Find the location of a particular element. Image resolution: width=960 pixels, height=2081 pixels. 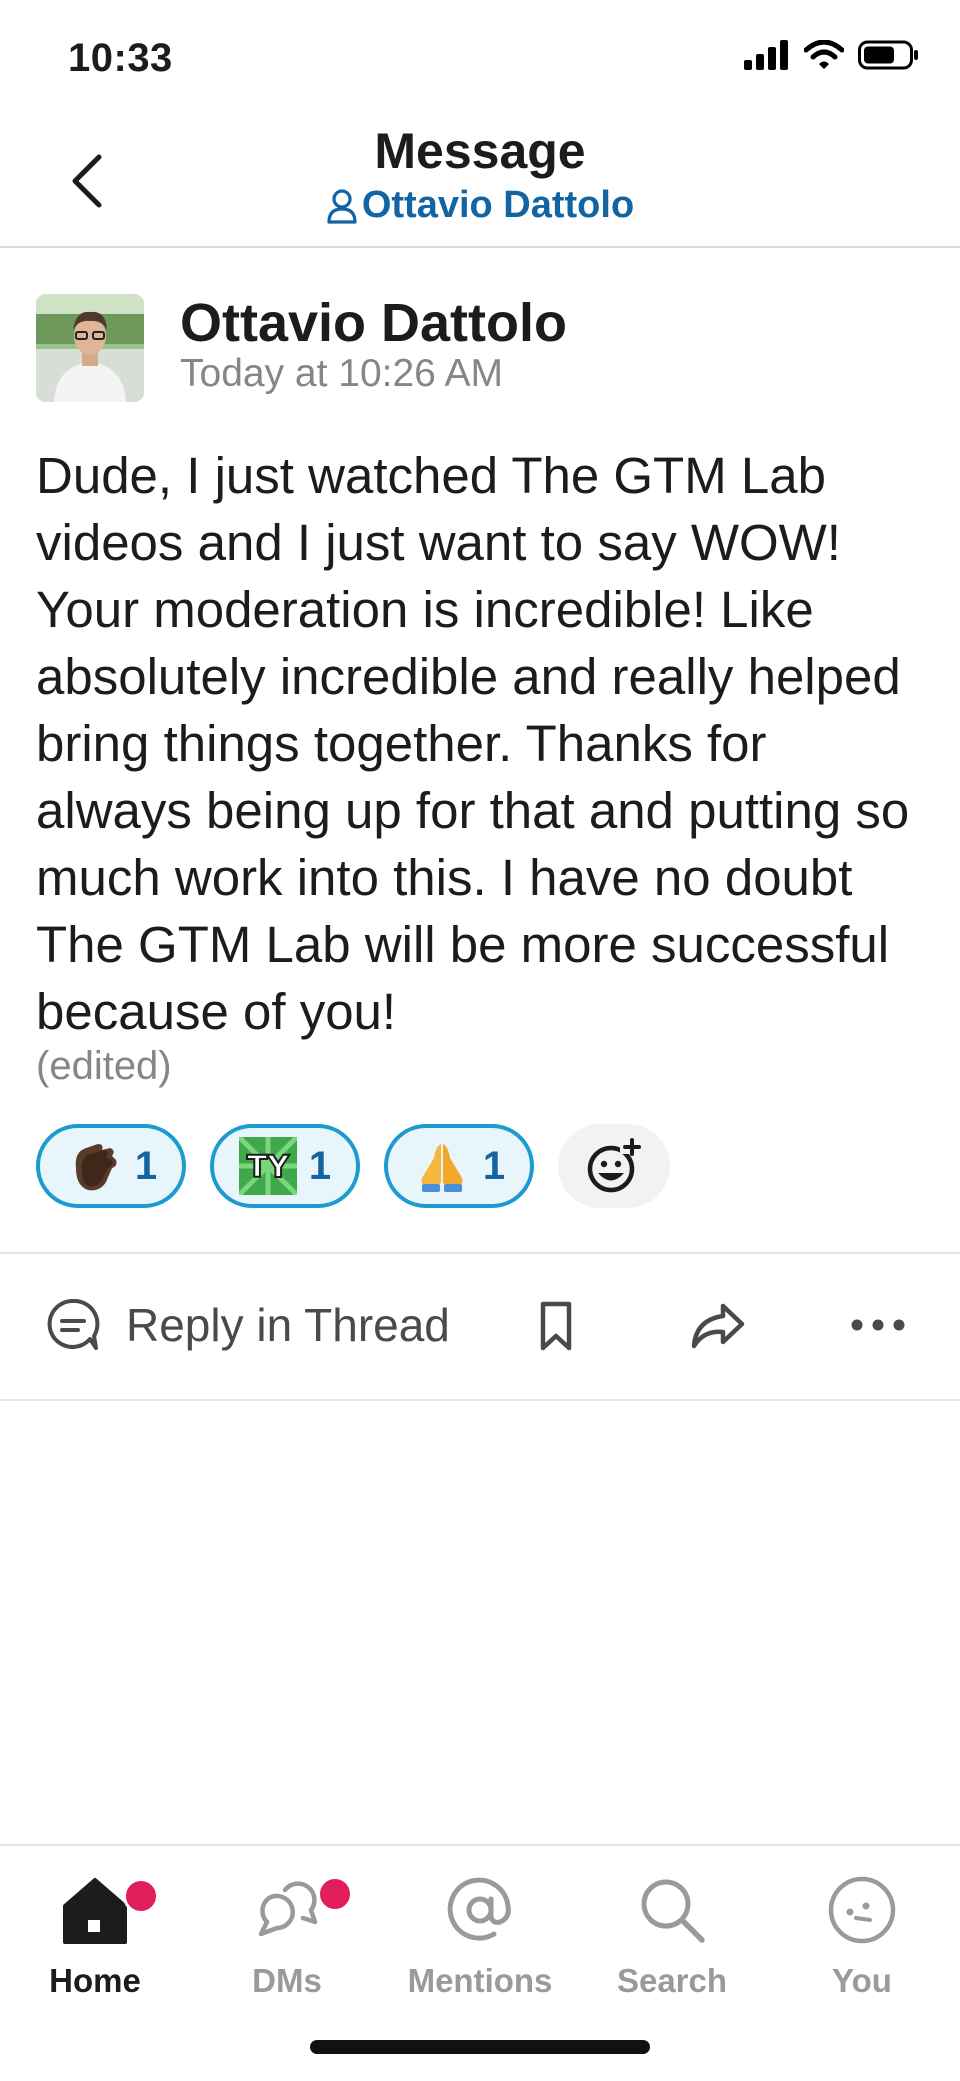

home-icon is located at coordinates (95, 1910).